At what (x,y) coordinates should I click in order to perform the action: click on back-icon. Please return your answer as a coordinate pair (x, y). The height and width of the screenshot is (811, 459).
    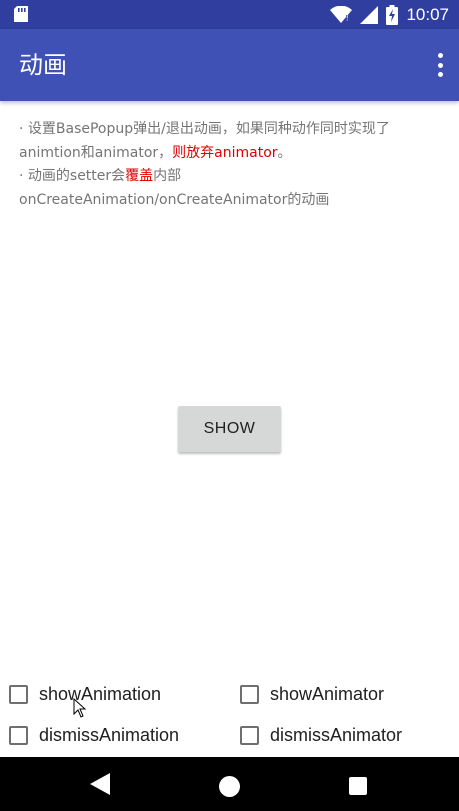
    Looking at the image, I should click on (100, 784).